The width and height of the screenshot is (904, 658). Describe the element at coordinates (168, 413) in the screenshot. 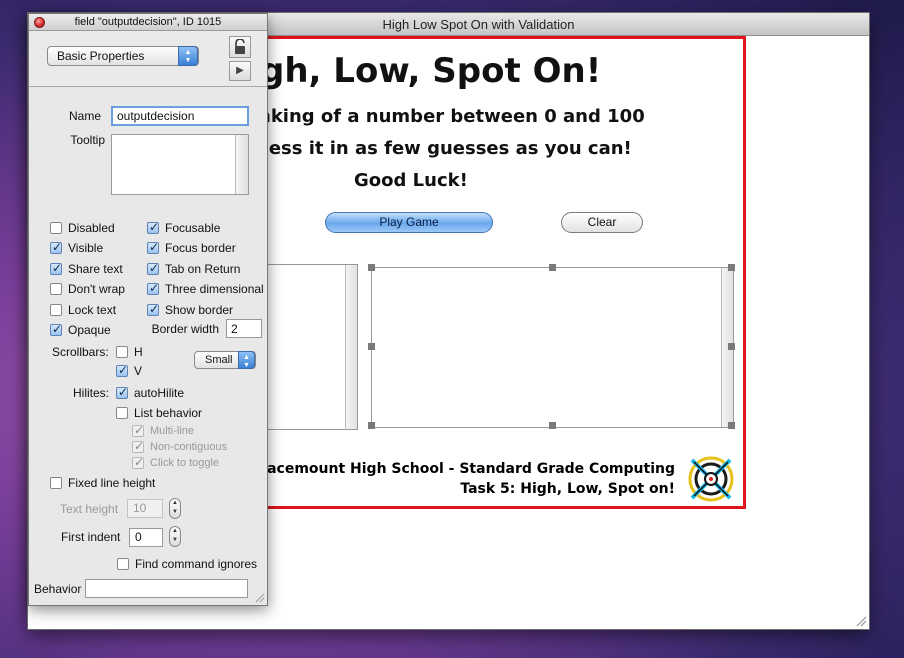

I see `checkbox-label: List behavior` at that location.